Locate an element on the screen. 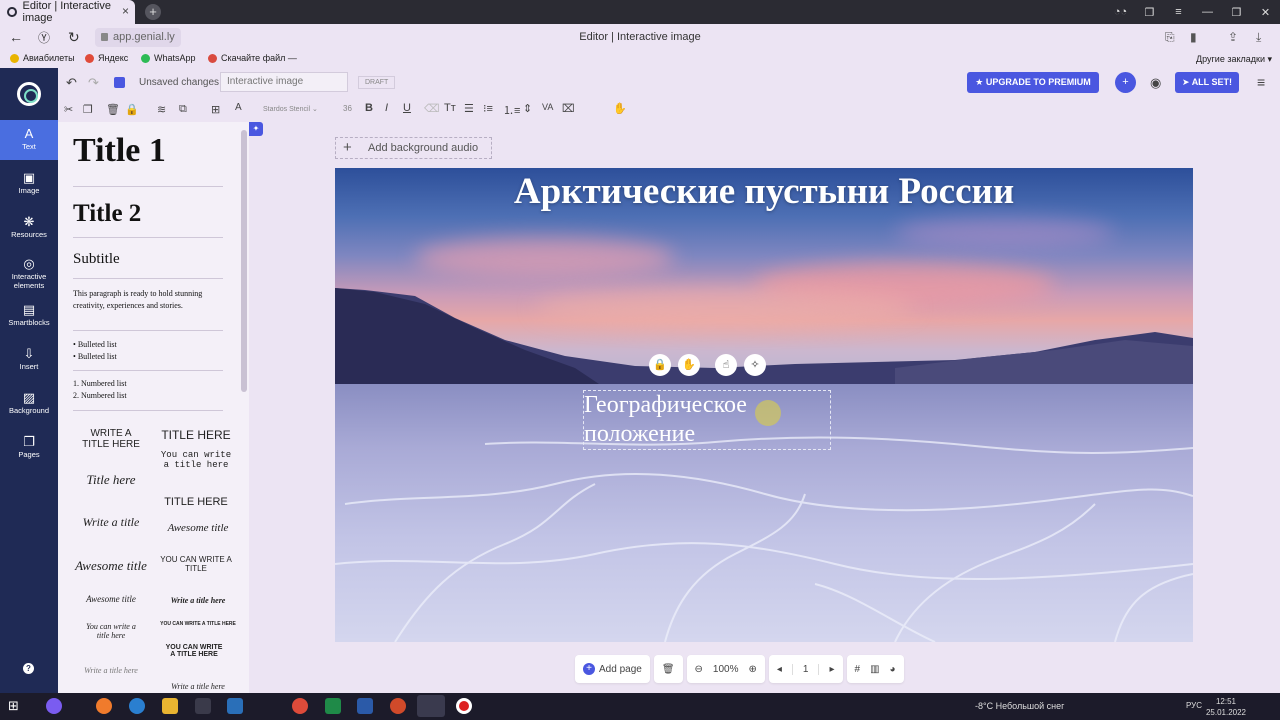  pin-panel-icon: ✦ is located at coordinates (256, 129).